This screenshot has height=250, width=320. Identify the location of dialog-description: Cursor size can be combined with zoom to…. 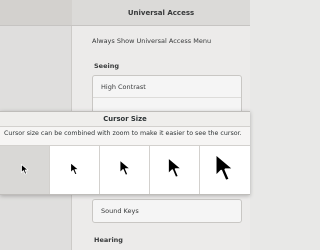
(123, 133).